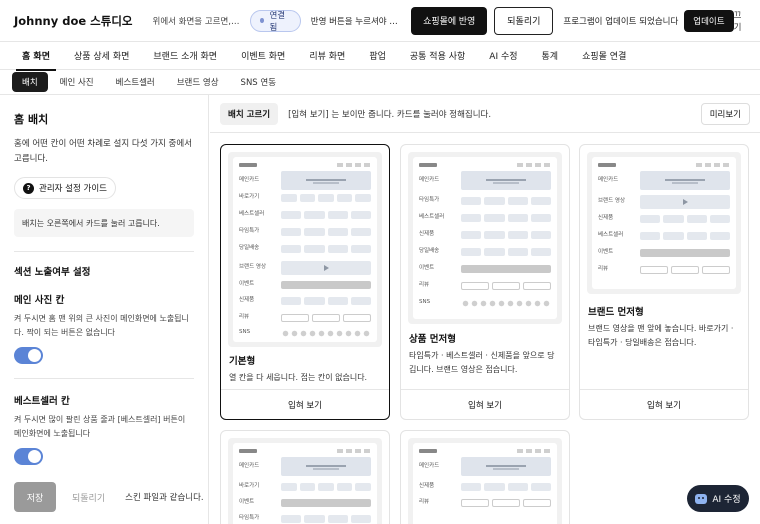 This screenshot has width=760, height=524. What do you see at coordinates (664, 223) in the screenshot?
I see `layout-thumbnail: 메인카드 브랜드 영상 신제품 베스트셀러 이벤트 리뷰` at bounding box center [664, 223].